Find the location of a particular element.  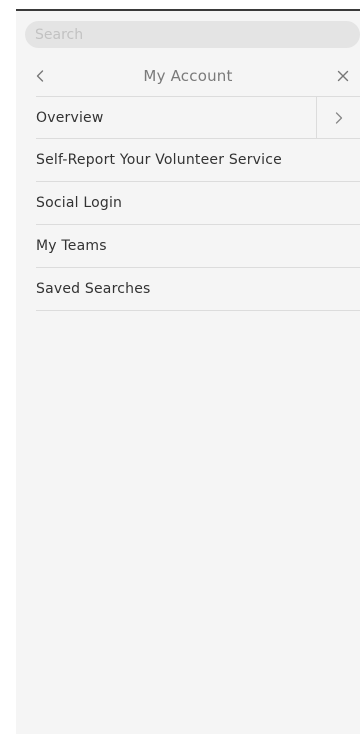

search-input is located at coordinates (192, 34).